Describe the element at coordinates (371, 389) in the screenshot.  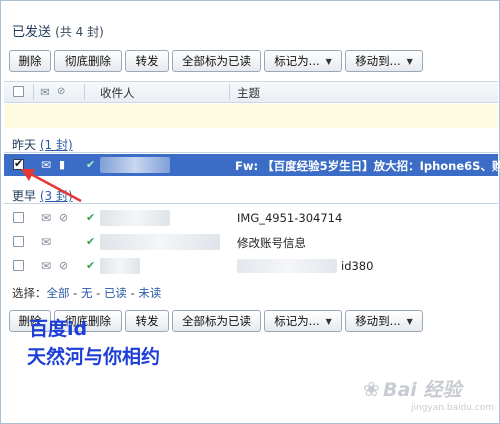
I see `paw-logo-icon: ❀` at that location.